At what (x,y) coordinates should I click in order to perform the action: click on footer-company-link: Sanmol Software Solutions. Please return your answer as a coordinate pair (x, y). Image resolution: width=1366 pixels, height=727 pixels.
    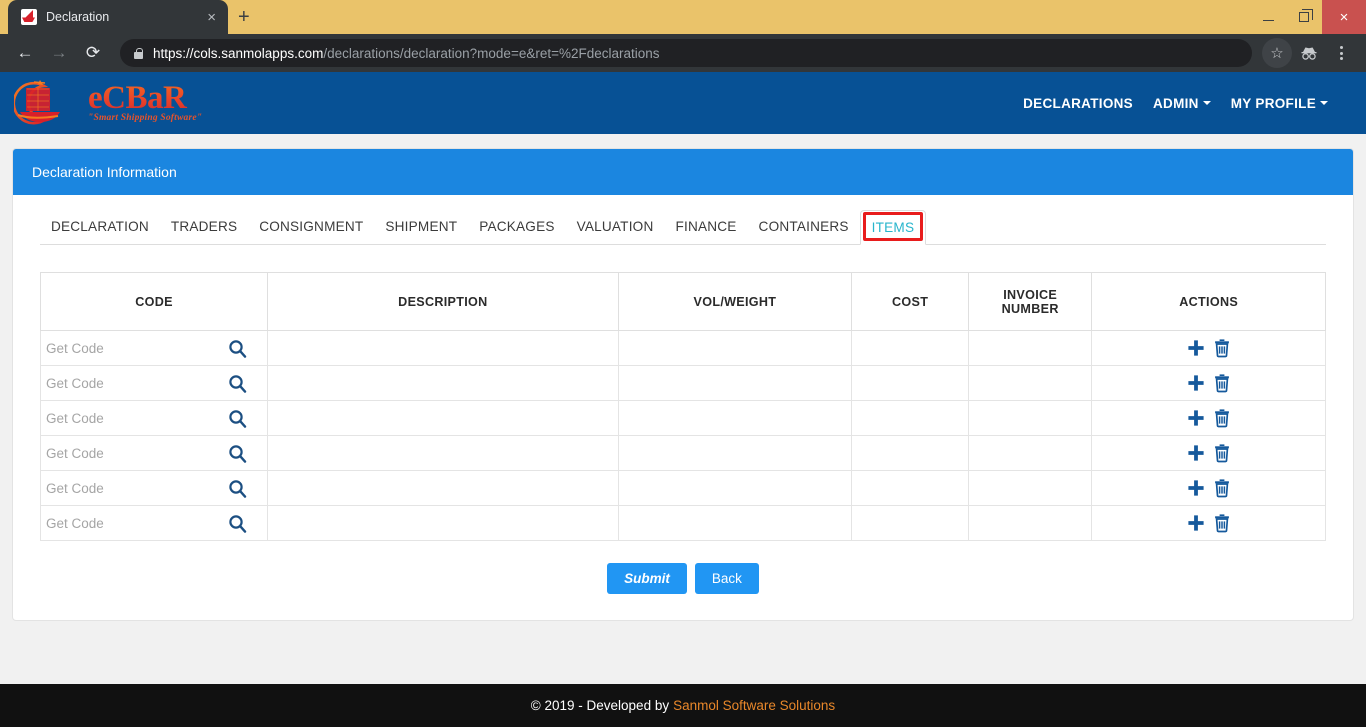
    Looking at the image, I should click on (754, 705).